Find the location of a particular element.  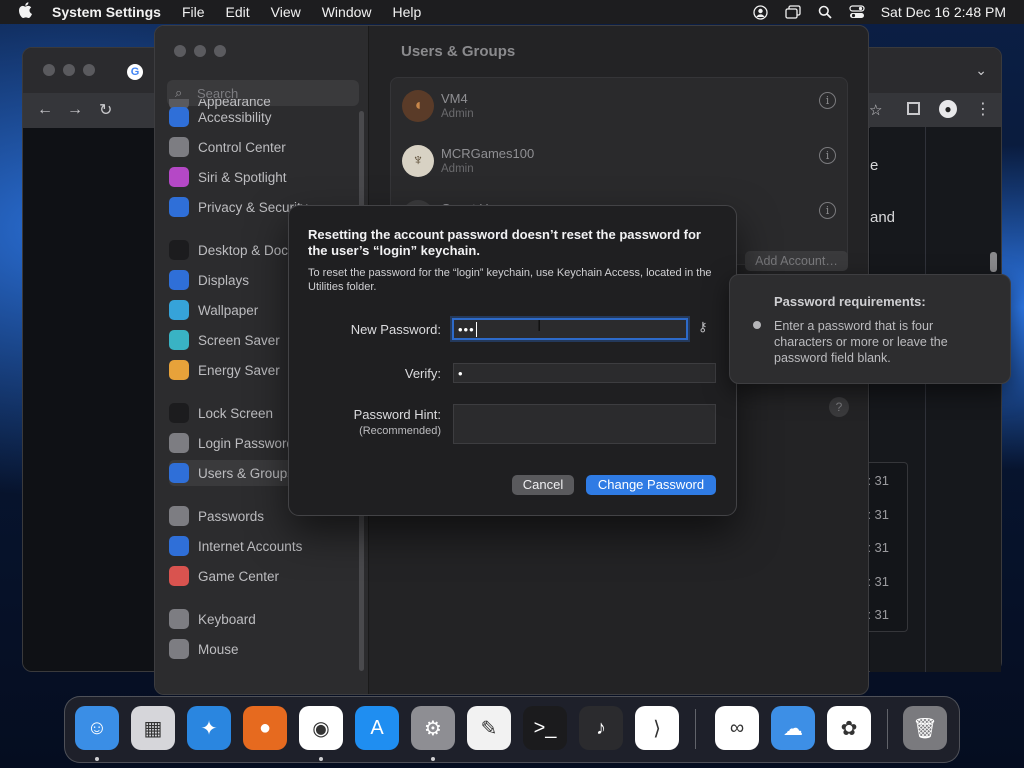

sidebar-item-control-center: Control Center is located at coordinates (262, 147).